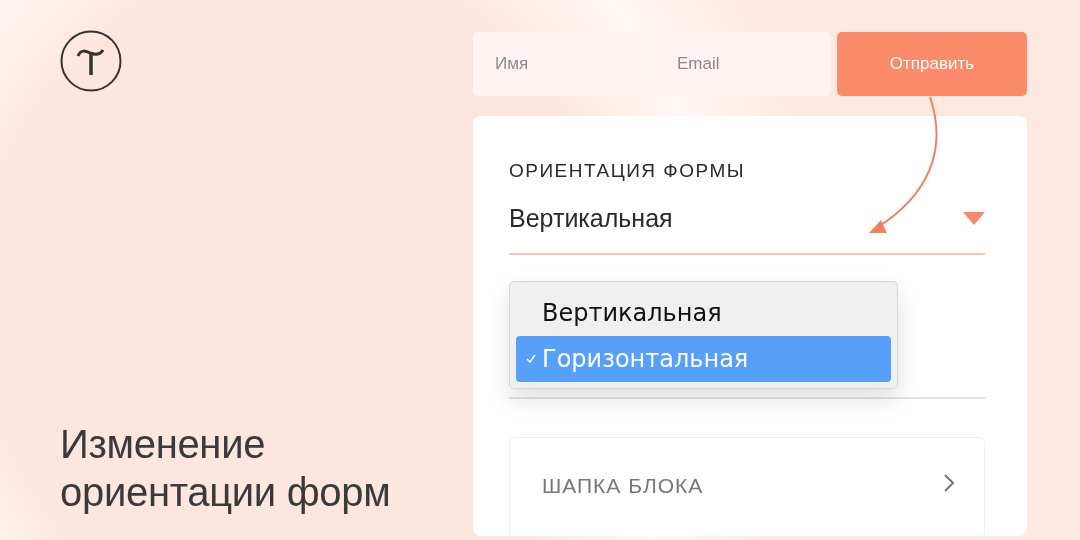 The height and width of the screenshot is (540, 1080). I want to click on dropdown-option: Вертикальная, so click(703, 313).